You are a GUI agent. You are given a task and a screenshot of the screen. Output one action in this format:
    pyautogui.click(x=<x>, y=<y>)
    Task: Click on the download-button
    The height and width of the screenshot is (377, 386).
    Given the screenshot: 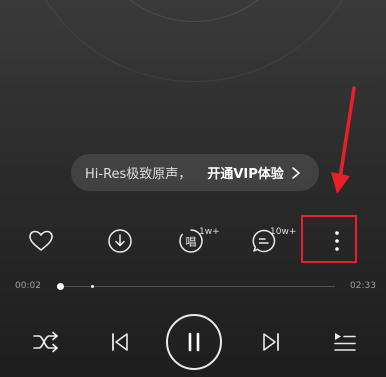 What is the action you would take?
    pyautogui.click(x=120, y=241)
    